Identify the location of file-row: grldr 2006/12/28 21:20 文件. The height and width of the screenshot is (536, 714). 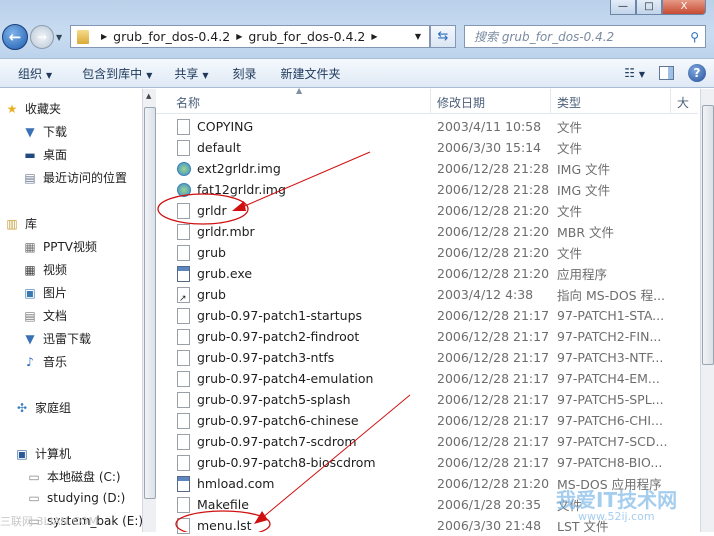
(427, 210).